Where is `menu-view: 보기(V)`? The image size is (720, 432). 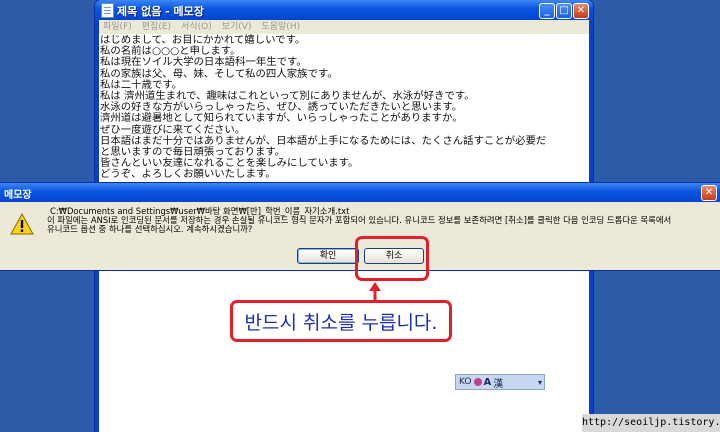 menu-view: 보기(V) is located at coordinates (237, 27).